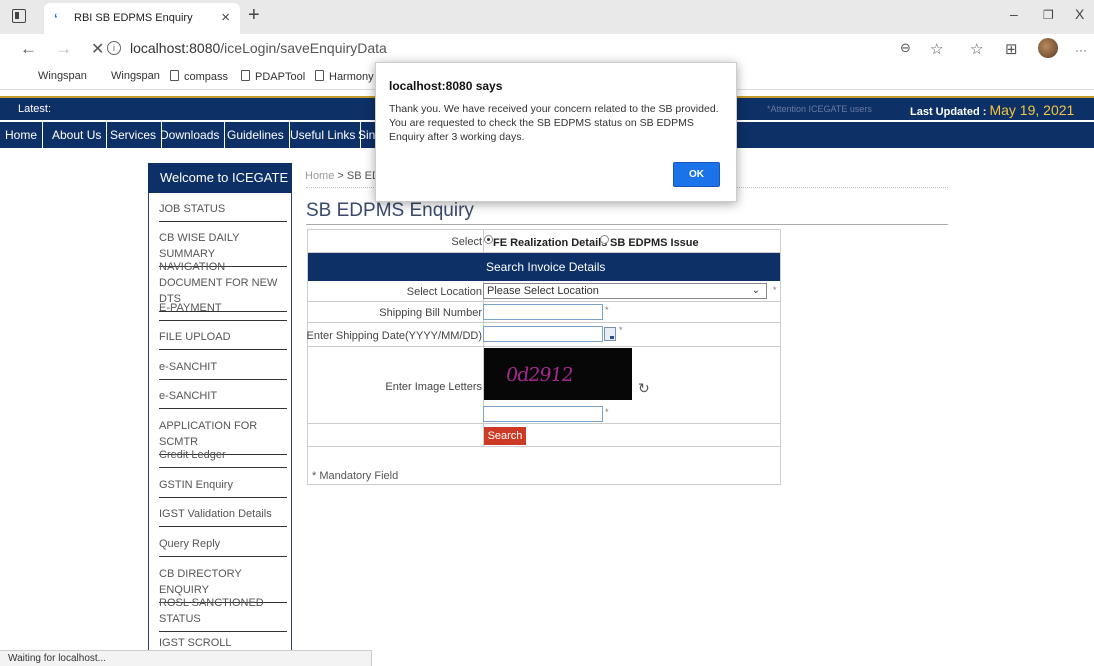  I want to click on favorites-bar-icon: ☆, so click(976, 49).